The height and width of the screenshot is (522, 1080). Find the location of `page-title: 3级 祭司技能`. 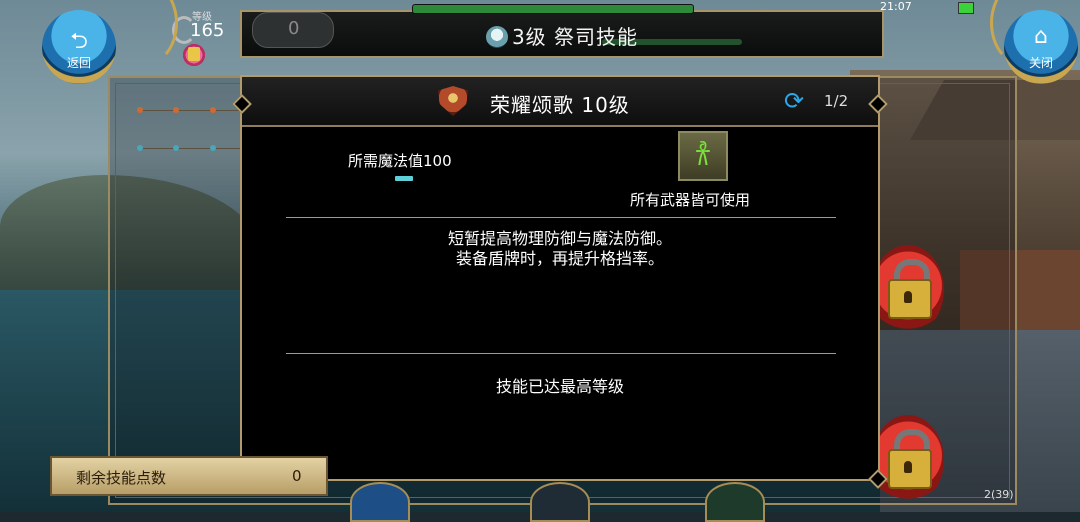

page-title: 3级 祭司技能 is located at coordinates (562, 35).